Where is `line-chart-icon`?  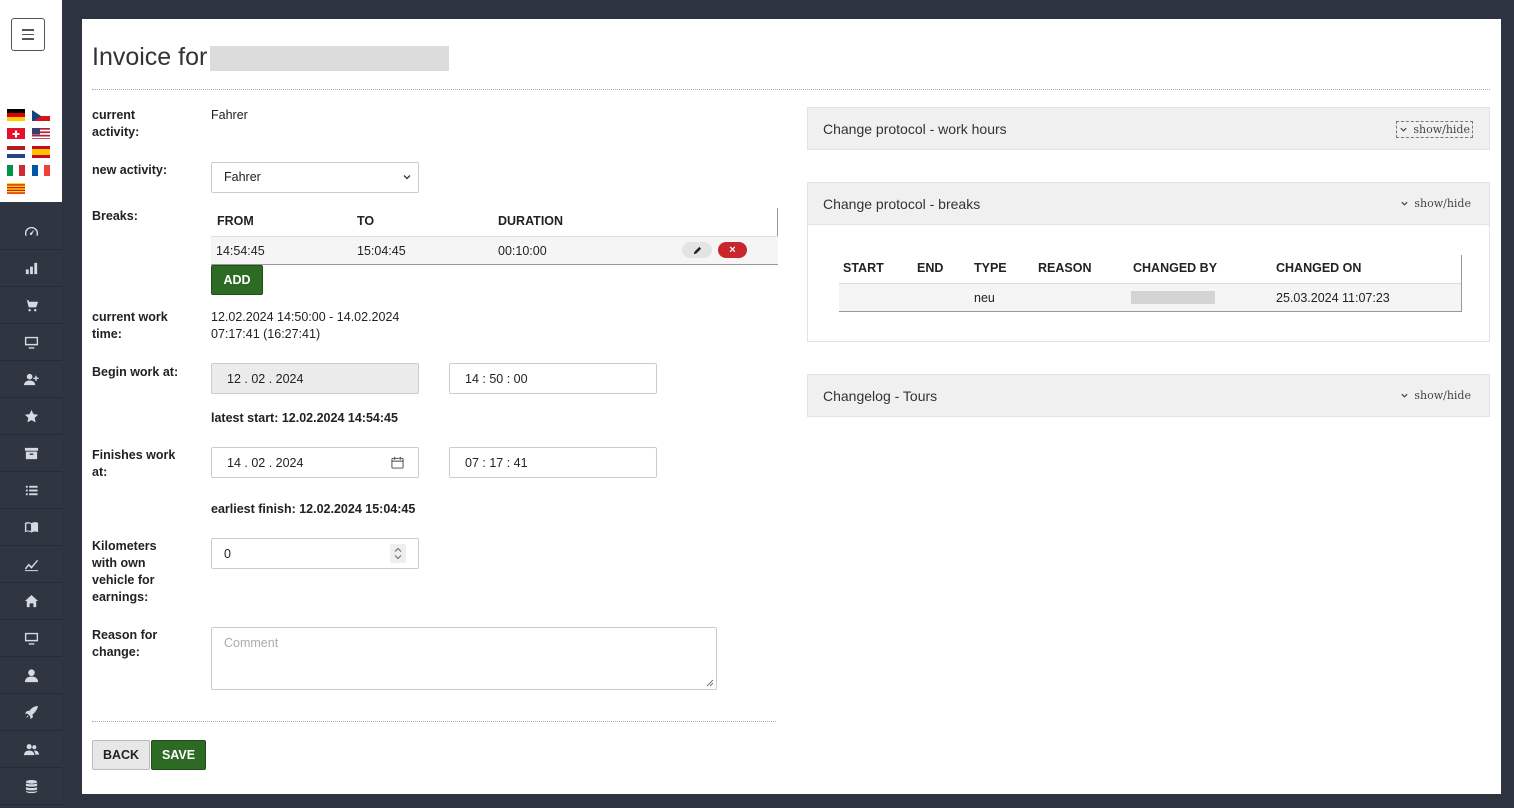 line-chart-icon is located at coordinates (31, 565).